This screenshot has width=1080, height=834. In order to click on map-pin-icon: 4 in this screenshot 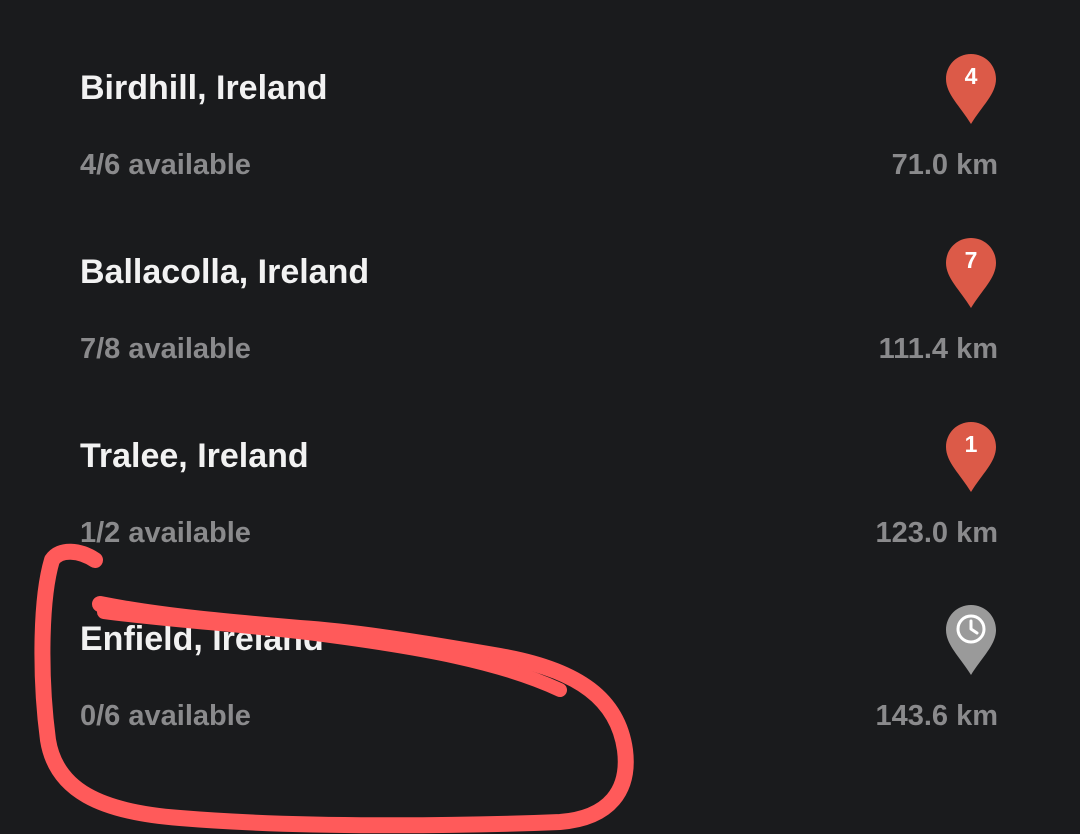, I will do `click(971, 89)`.